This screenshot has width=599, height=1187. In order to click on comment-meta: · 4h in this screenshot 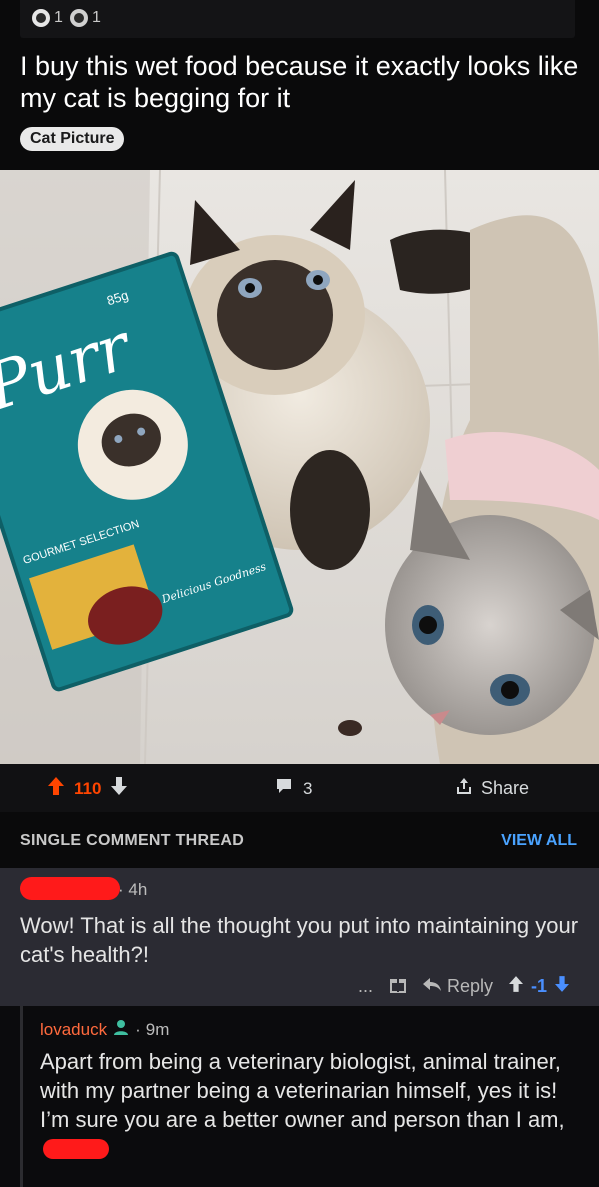, I will do `click(133, 889)`.